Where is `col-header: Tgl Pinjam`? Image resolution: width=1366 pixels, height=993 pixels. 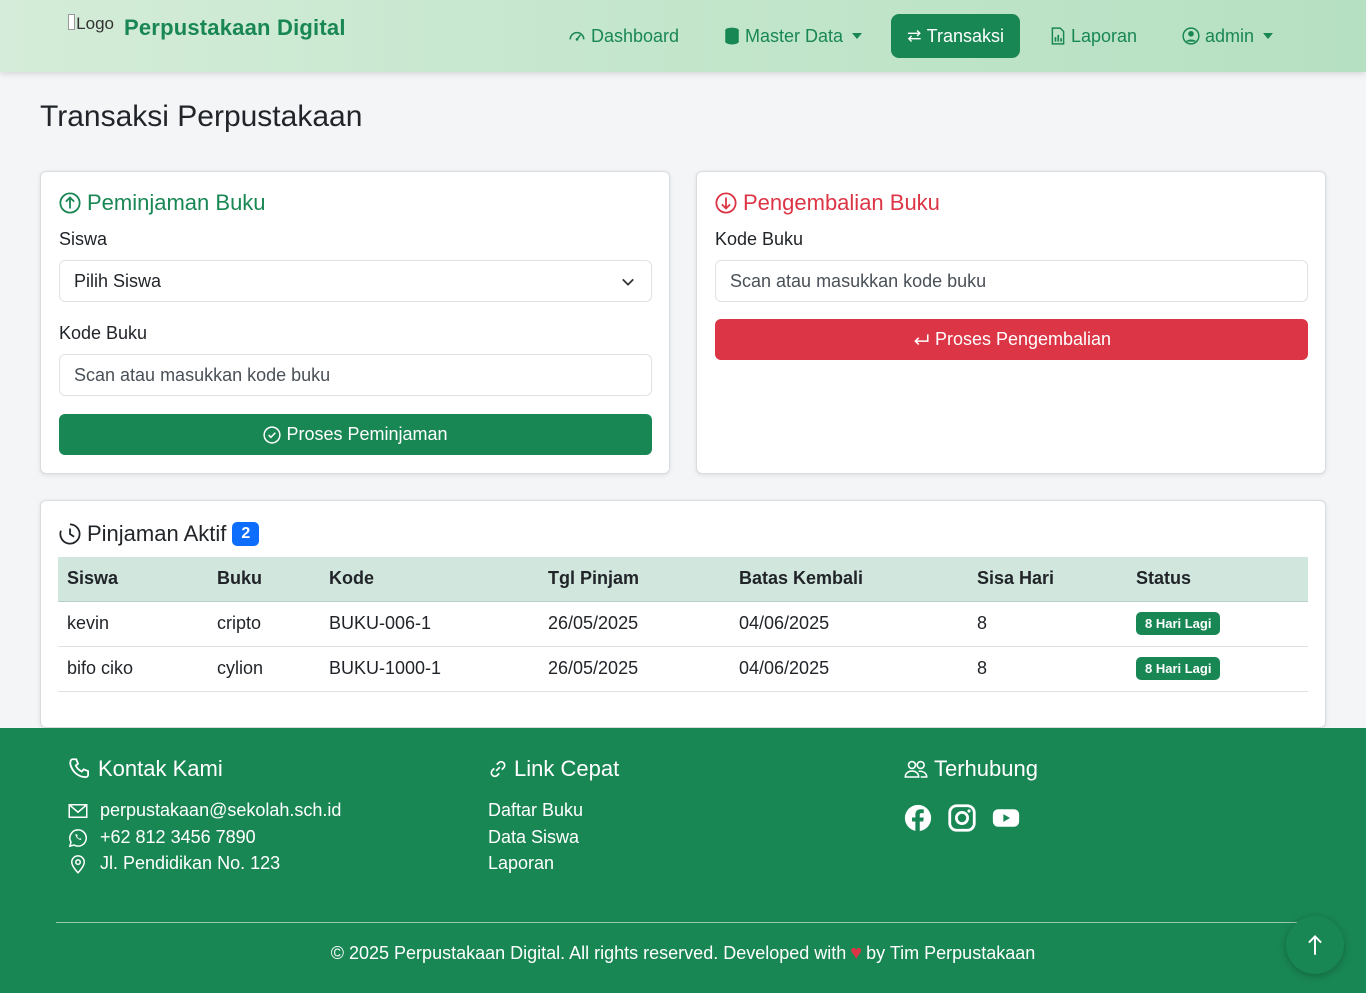
col-header: Tgl Pinjam is located at coordinates (634, 579).